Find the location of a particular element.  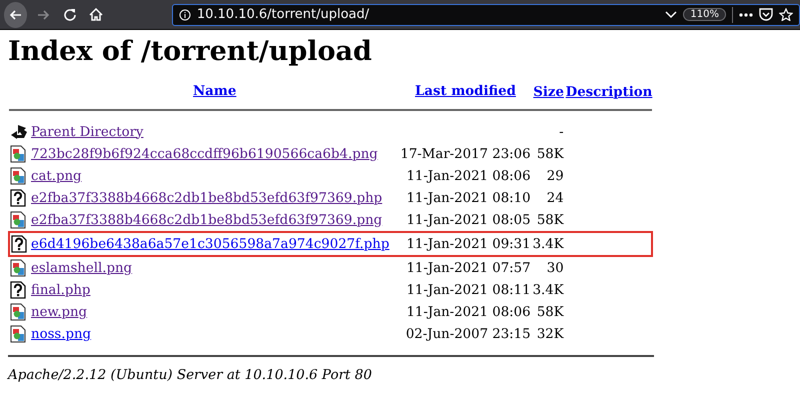

chevron-down-icon is located at coordinates (671, 14).